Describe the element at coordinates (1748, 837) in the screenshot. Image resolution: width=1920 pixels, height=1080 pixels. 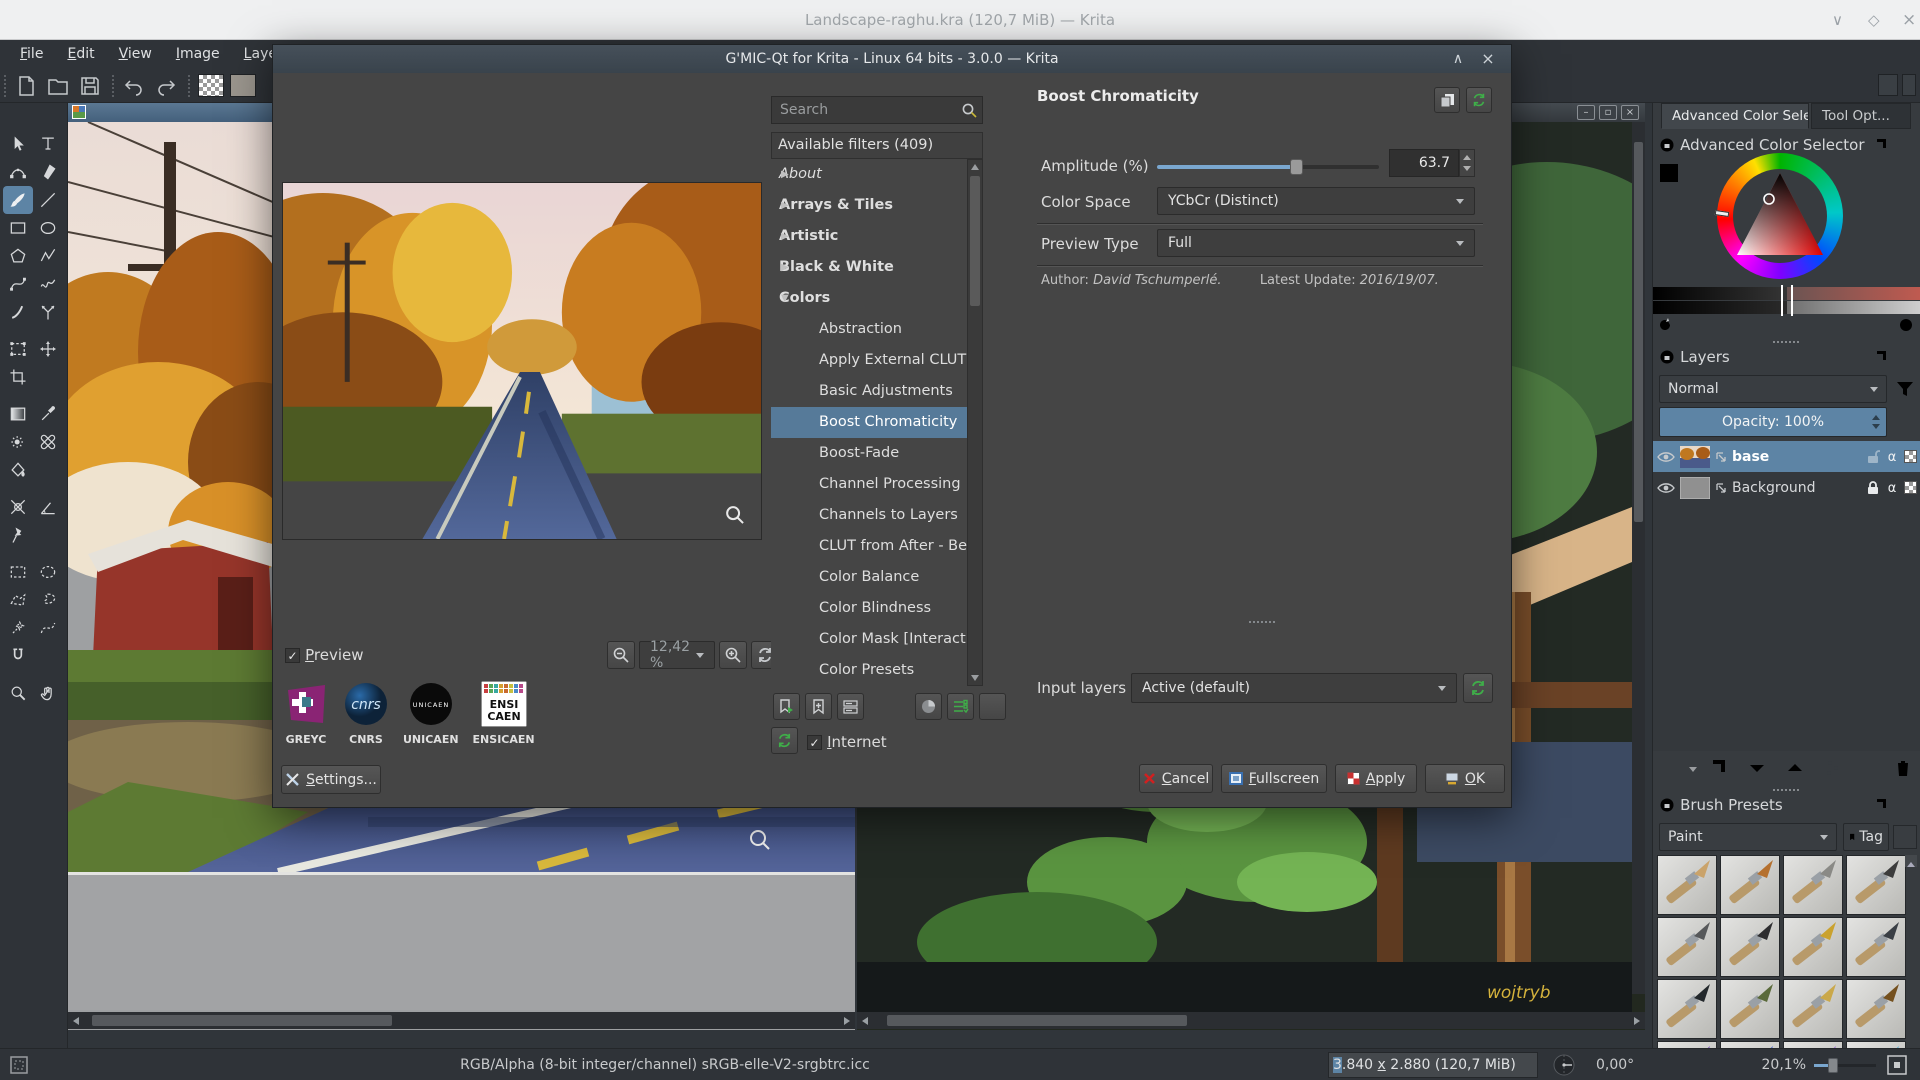
I see `brush-category-dropdown: Paint` at that location.